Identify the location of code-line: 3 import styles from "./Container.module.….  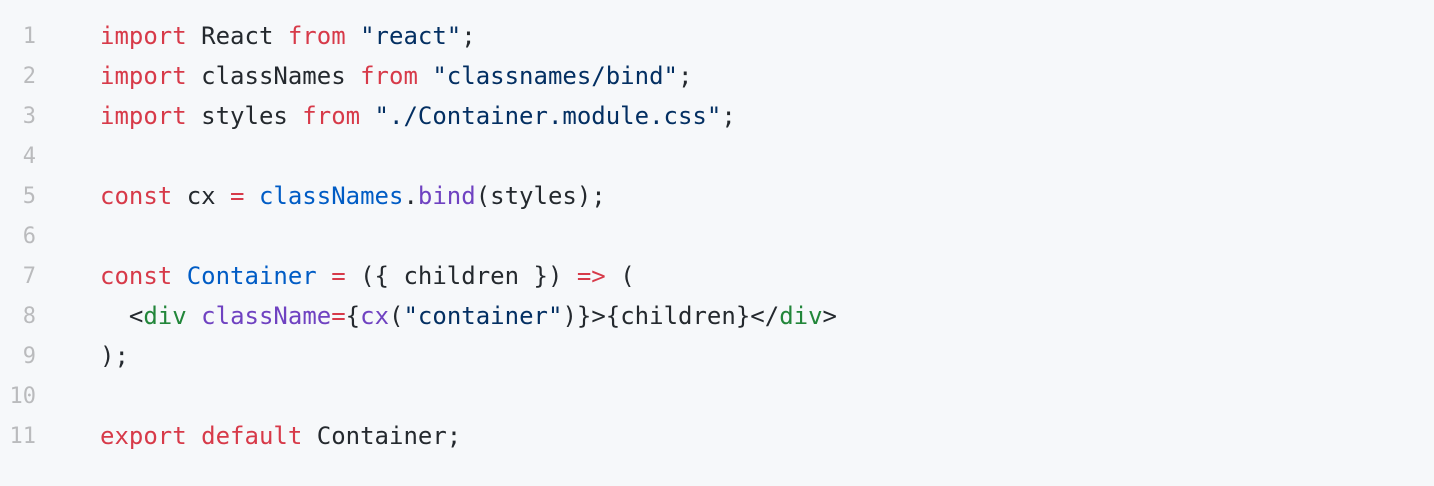
(717, 116).